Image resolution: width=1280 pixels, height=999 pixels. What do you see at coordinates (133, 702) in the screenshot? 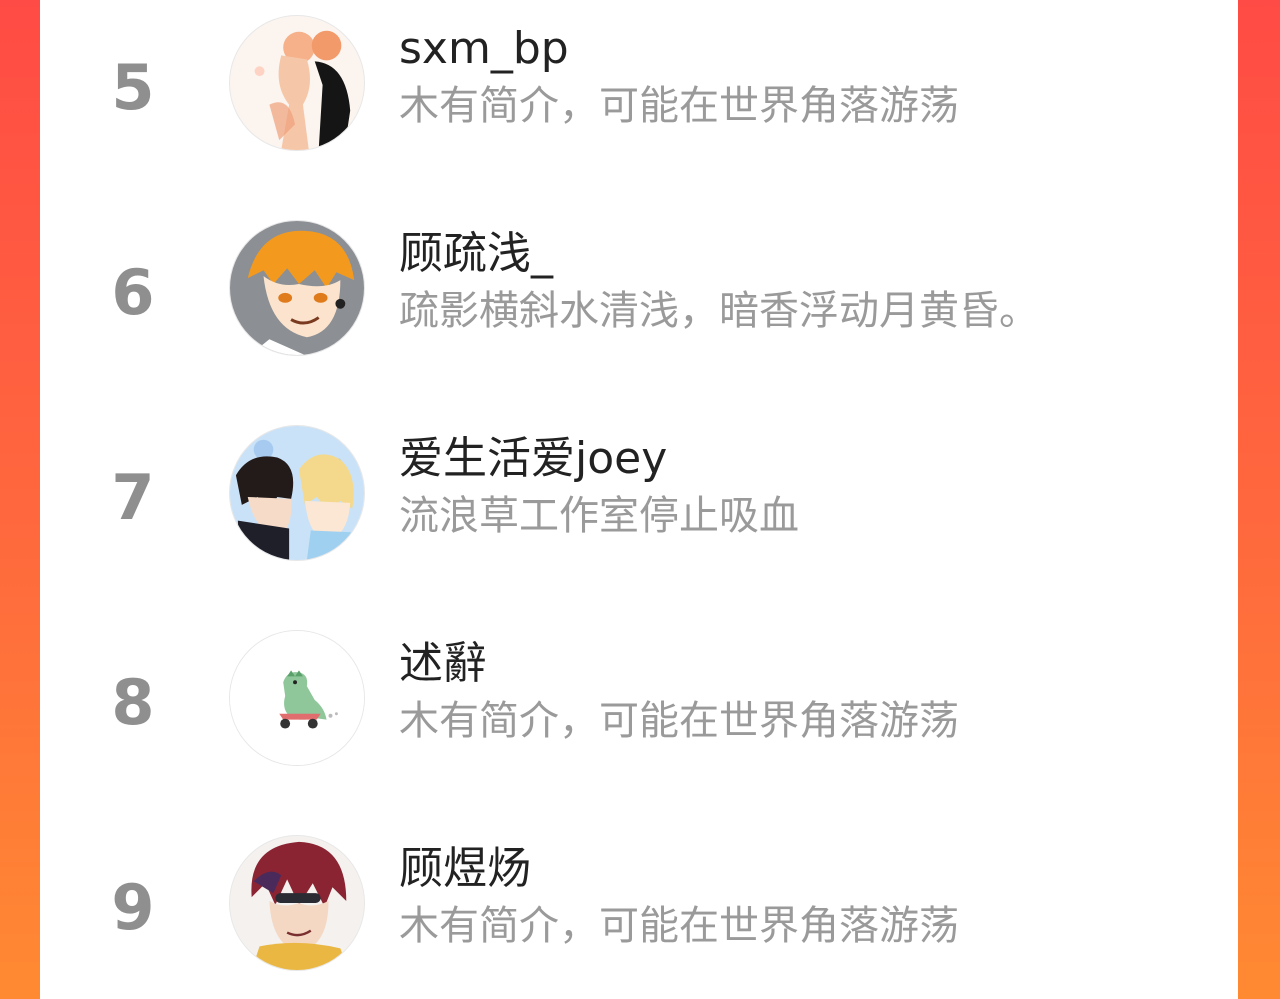
I see `rank-number: 8` at bounding box center [133, 702].